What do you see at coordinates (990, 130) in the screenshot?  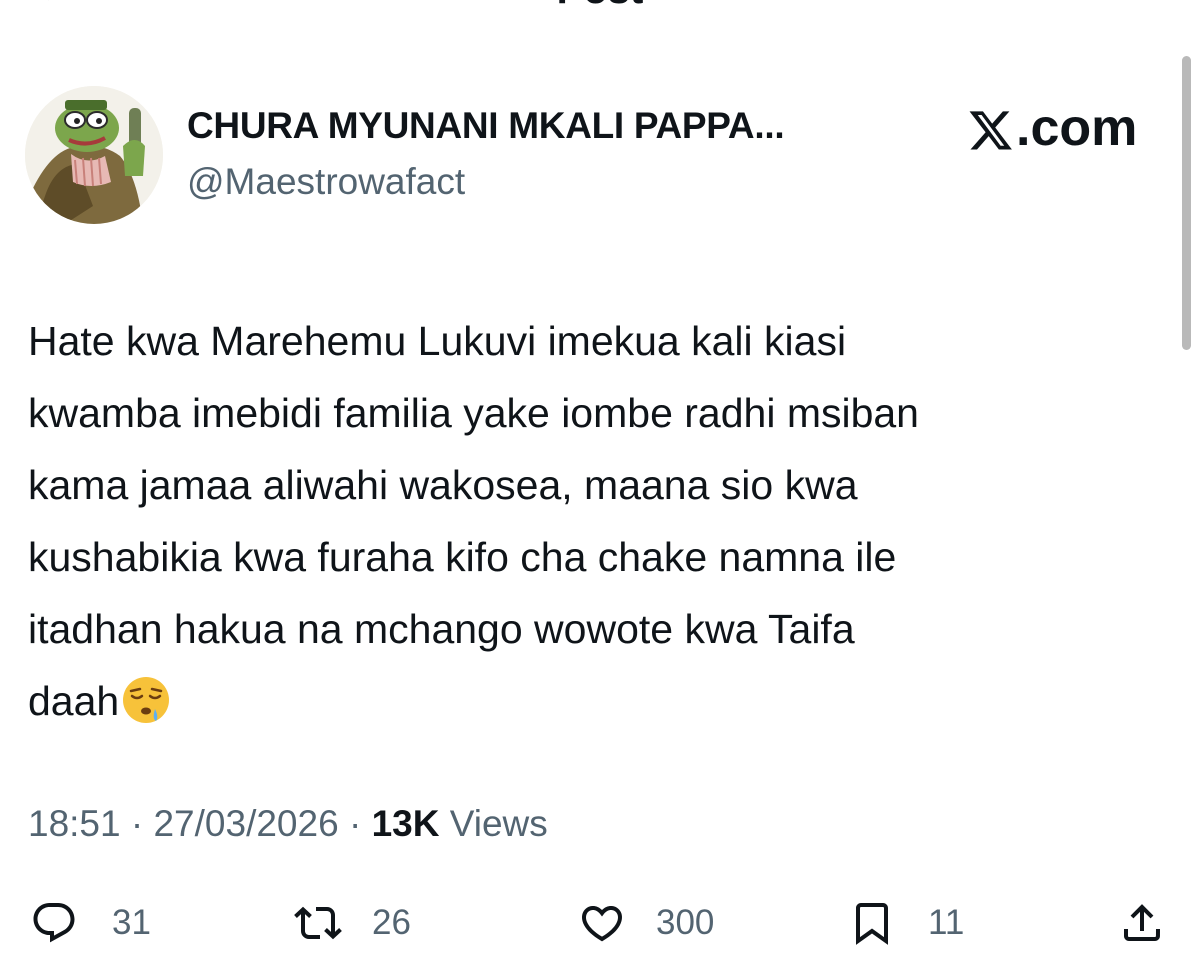 I see `x-logo-icon` at bounding box center [990, 130].